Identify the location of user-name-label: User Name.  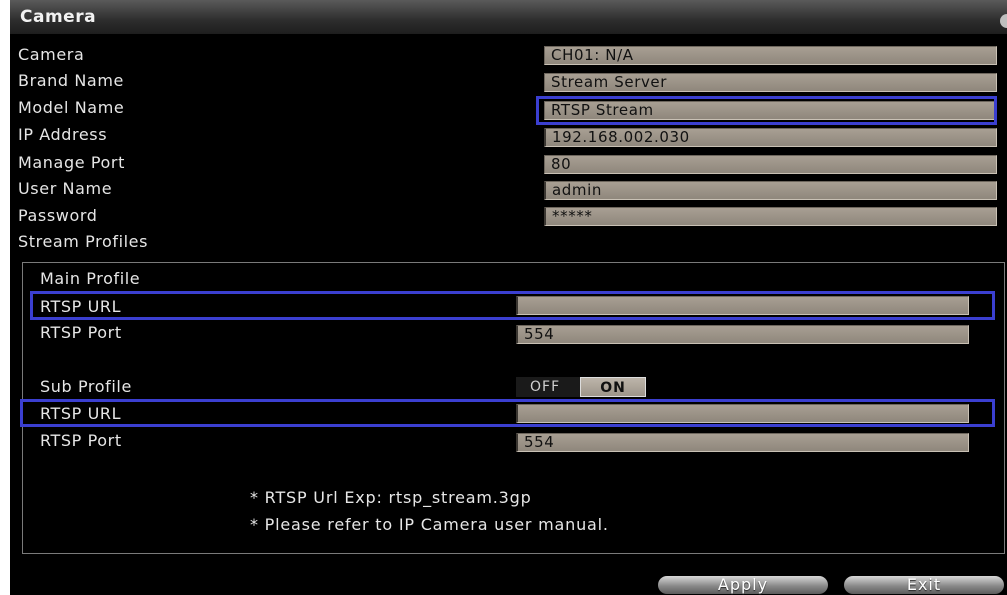
(65, 188).